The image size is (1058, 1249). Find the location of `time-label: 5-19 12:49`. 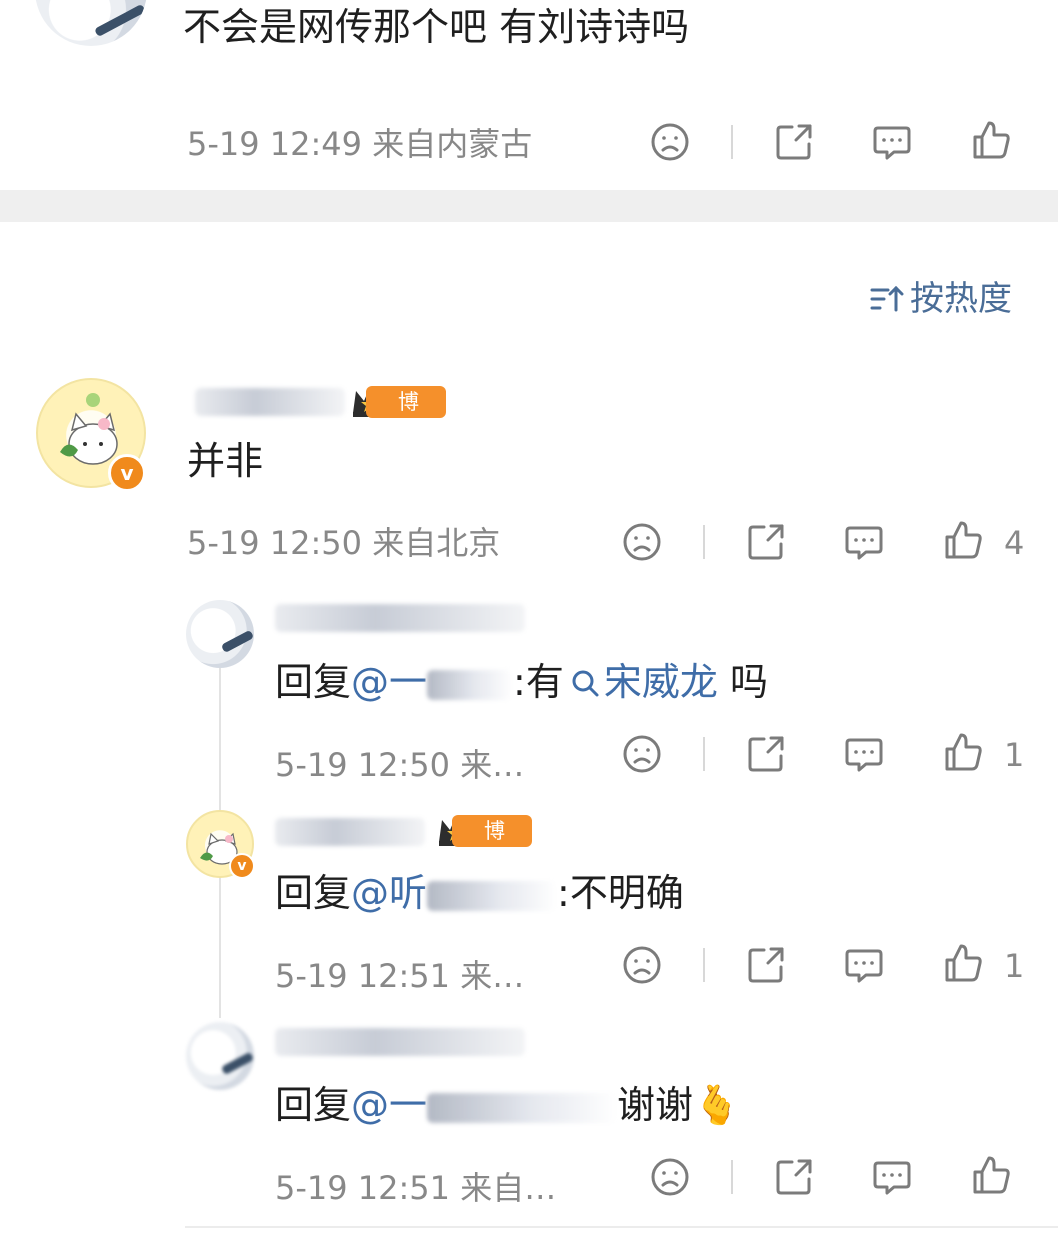

time-label: 5-19 12:49 is located at coordinates (275, 144).